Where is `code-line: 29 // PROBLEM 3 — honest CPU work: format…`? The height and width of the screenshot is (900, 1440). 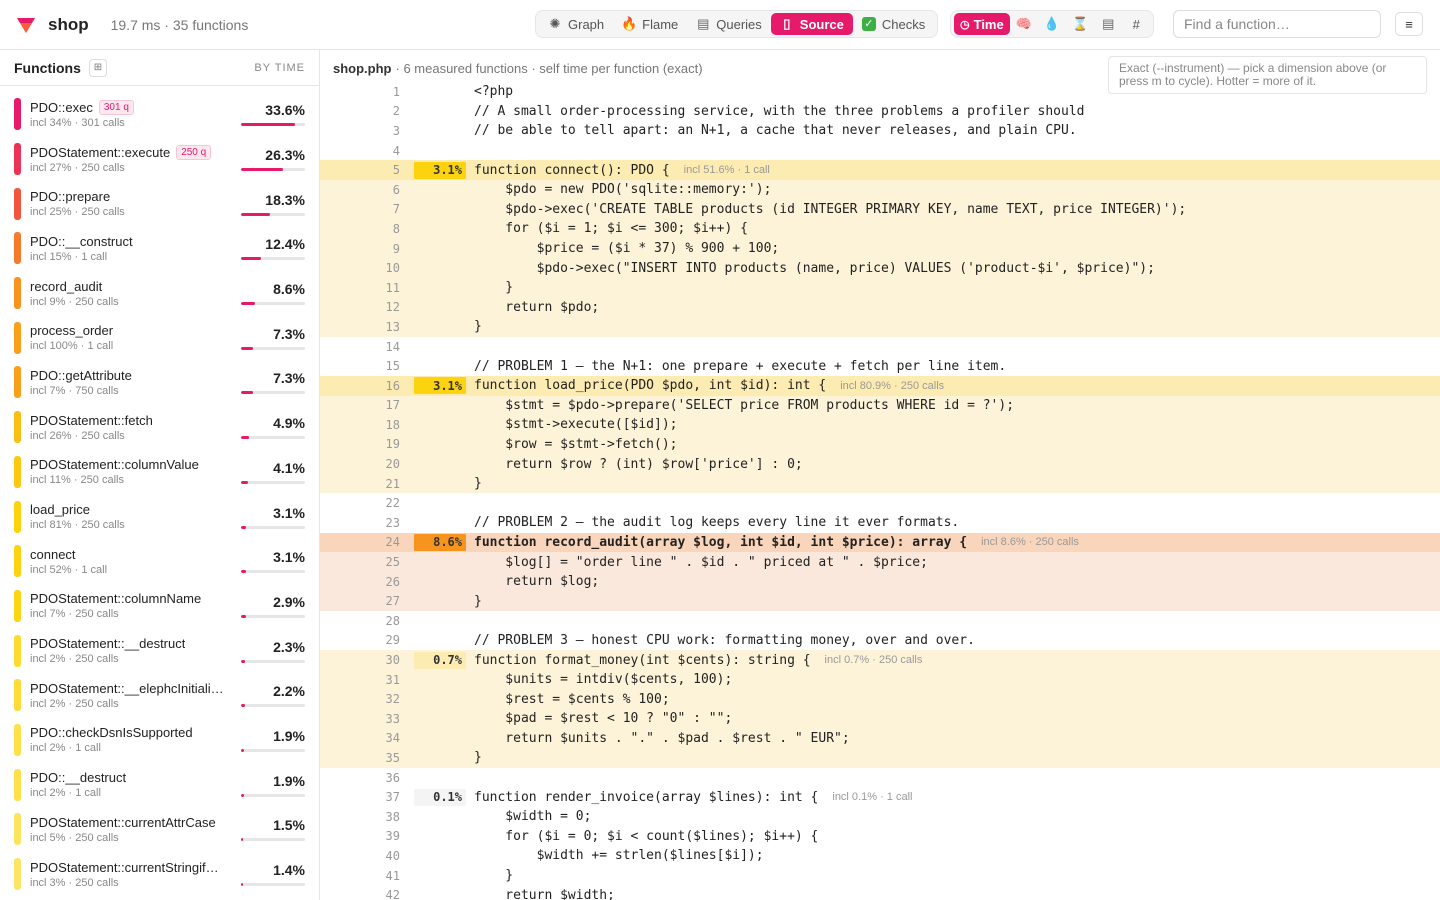
code-line: 29 // PROBLEM 3 — honest CPU work: format… is located at coordinates (880, 641).